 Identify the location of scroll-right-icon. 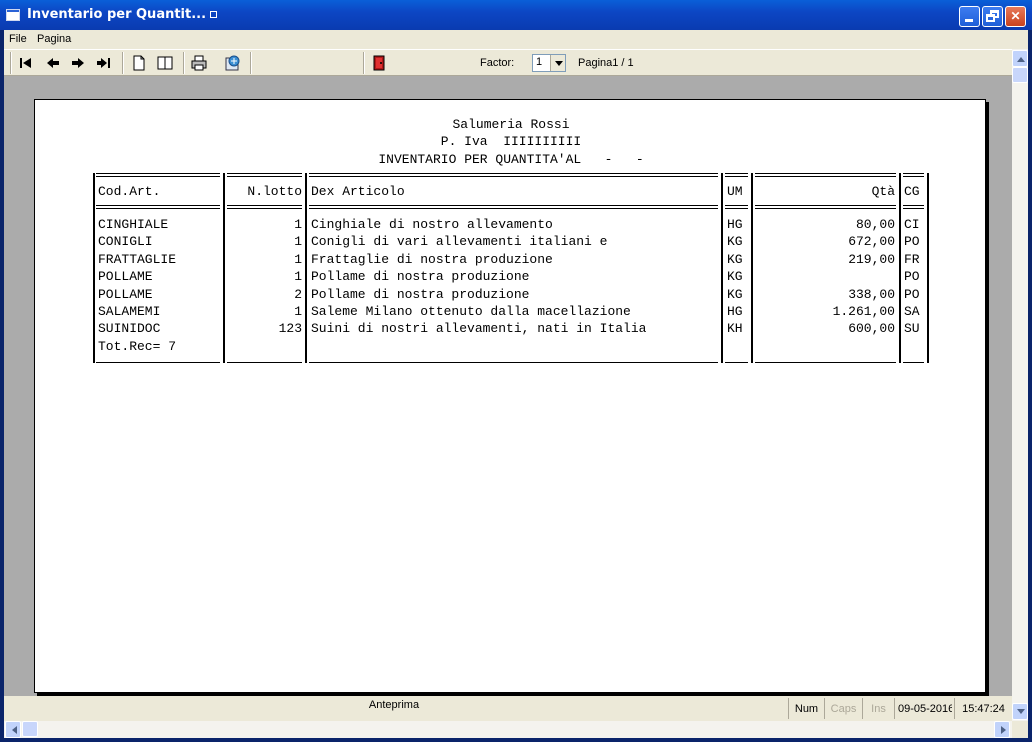
(1002, 729).